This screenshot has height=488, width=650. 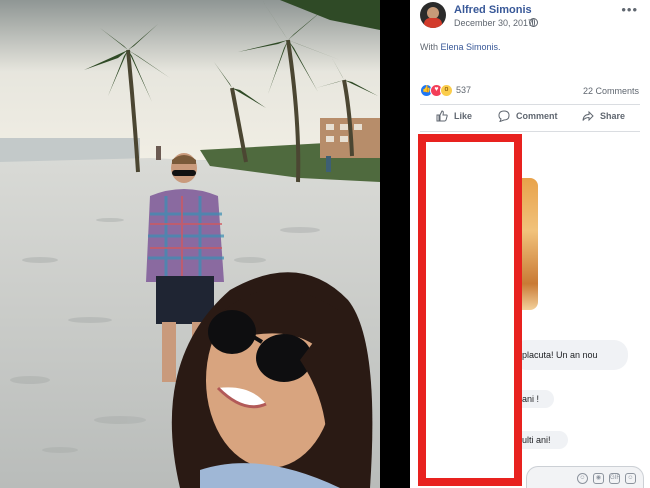 What do you see at coordinates (536, 440) in the screenshot?
I see `comment-text: ulti ani!` at bounding box center [536, 440].